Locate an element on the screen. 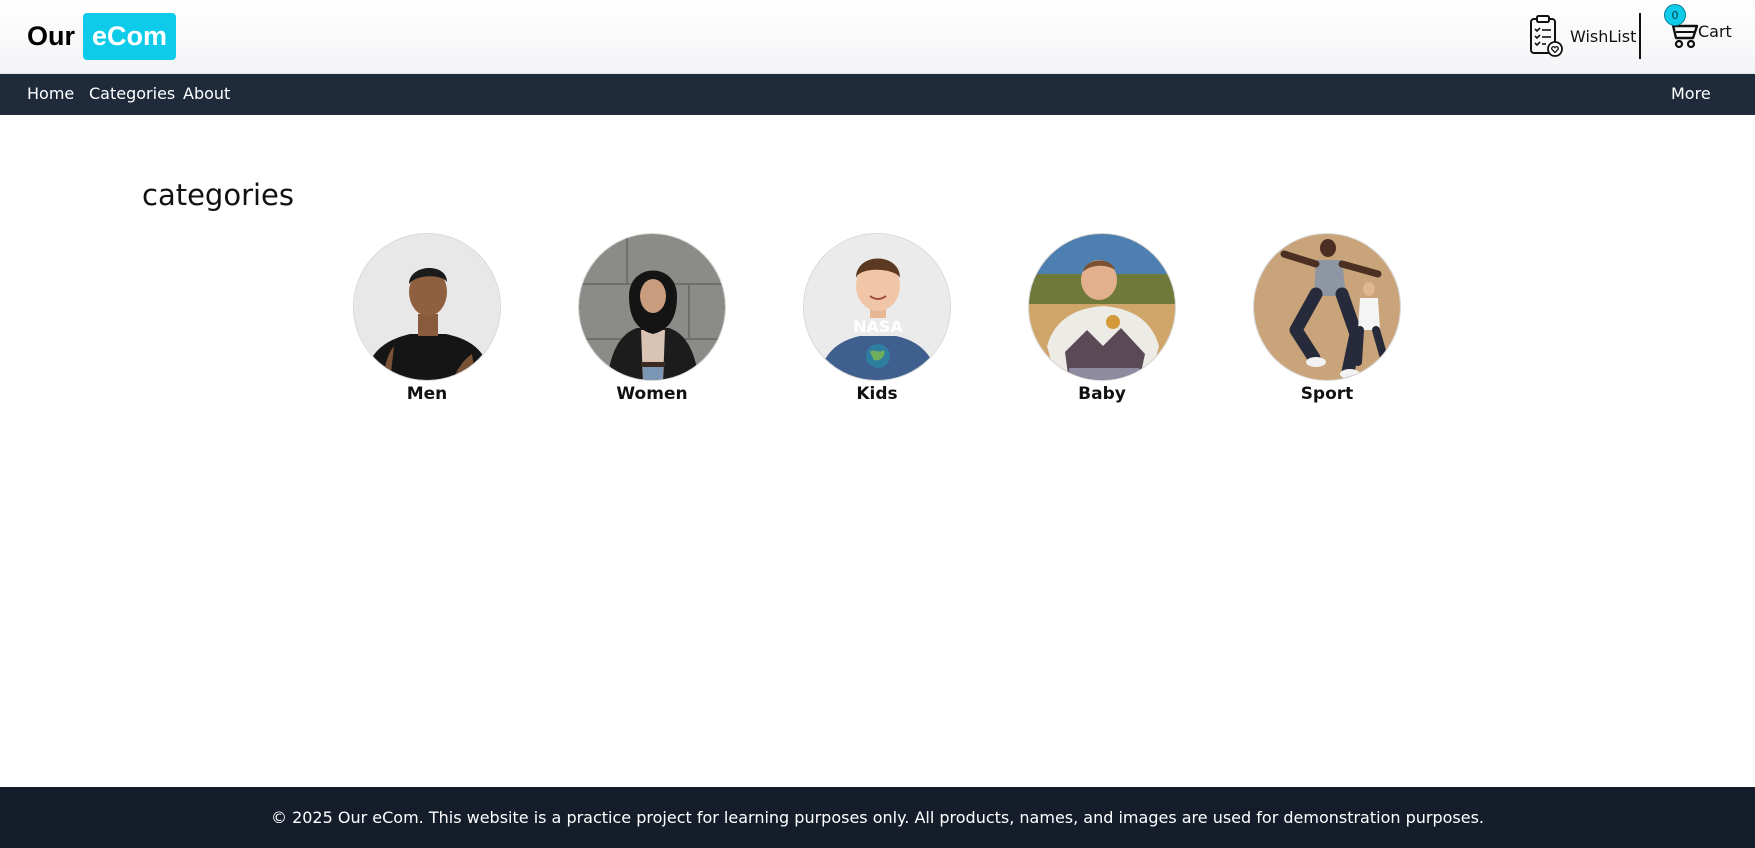 This screenshot has width=1755, height=848. category-label-sport: Sport is located at coordinates (1327, 394).